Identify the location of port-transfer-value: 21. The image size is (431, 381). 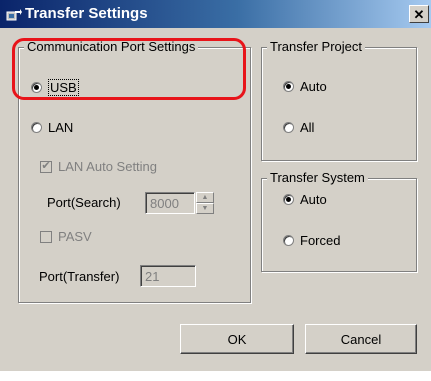
(152, 276).